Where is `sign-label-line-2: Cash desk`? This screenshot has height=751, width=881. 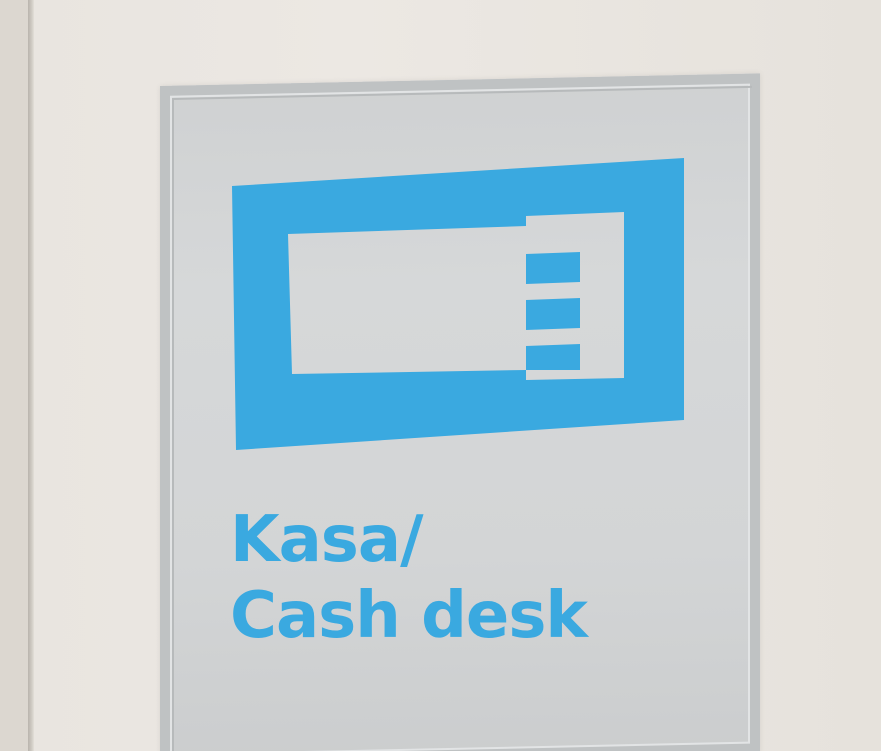 sign-label-line-2: Cash desk is located at coordinates (409, 616).